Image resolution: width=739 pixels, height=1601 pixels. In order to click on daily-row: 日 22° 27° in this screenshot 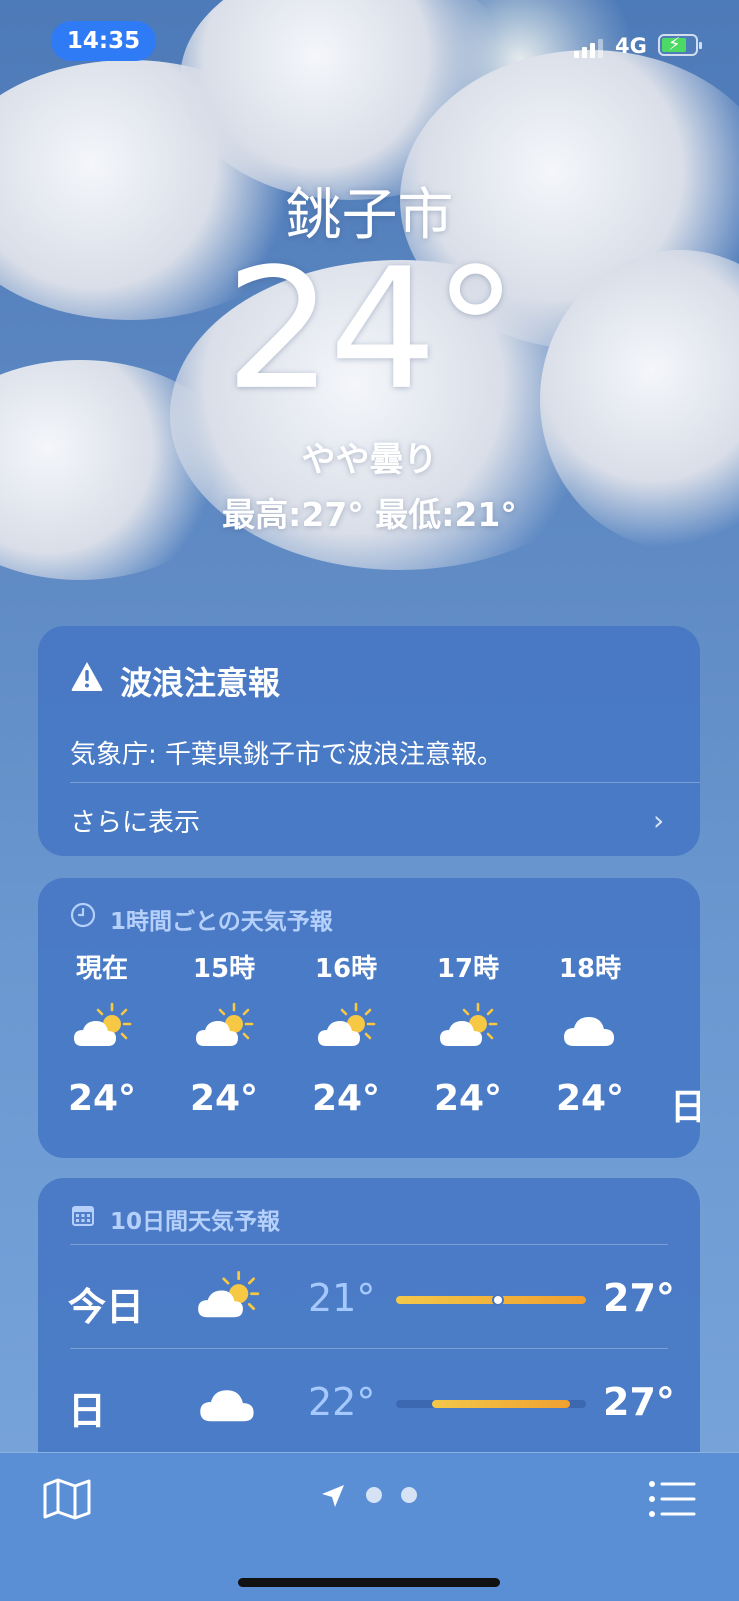, I will do `click(369, 1401)`.